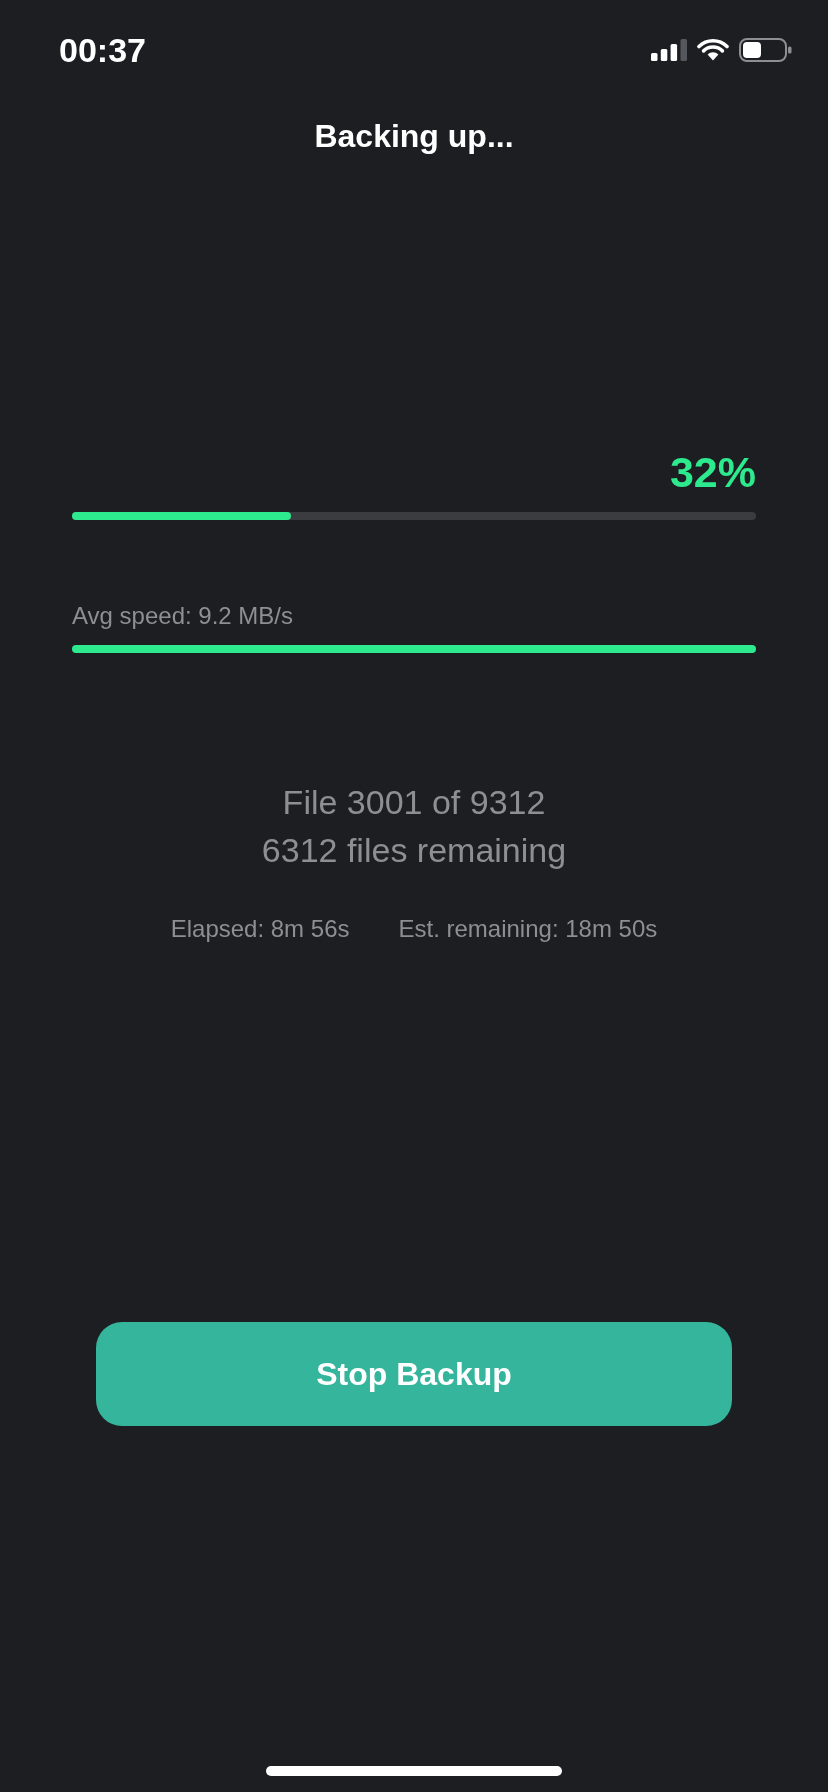  I want to click on battery-icon, so click(765, 50).